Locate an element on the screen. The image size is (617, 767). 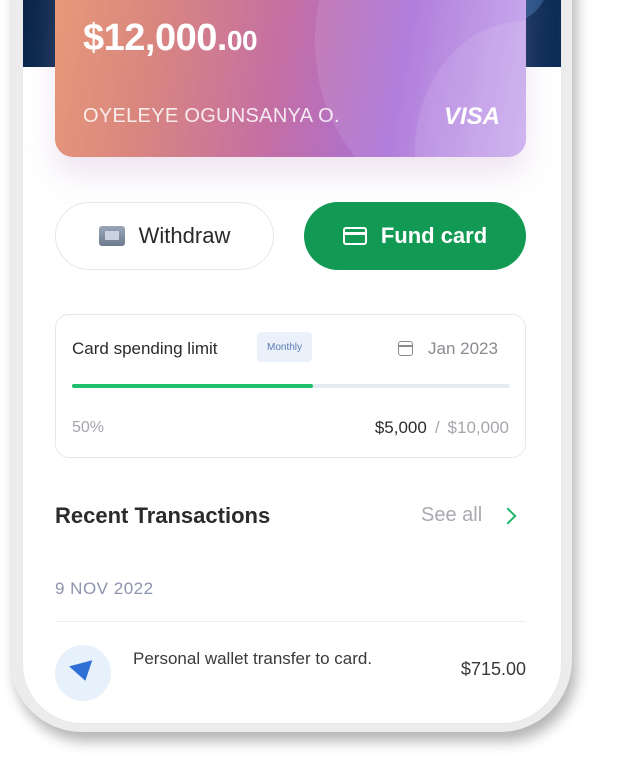
fund-card-button: Fund card is located at coordinates (415, 236).